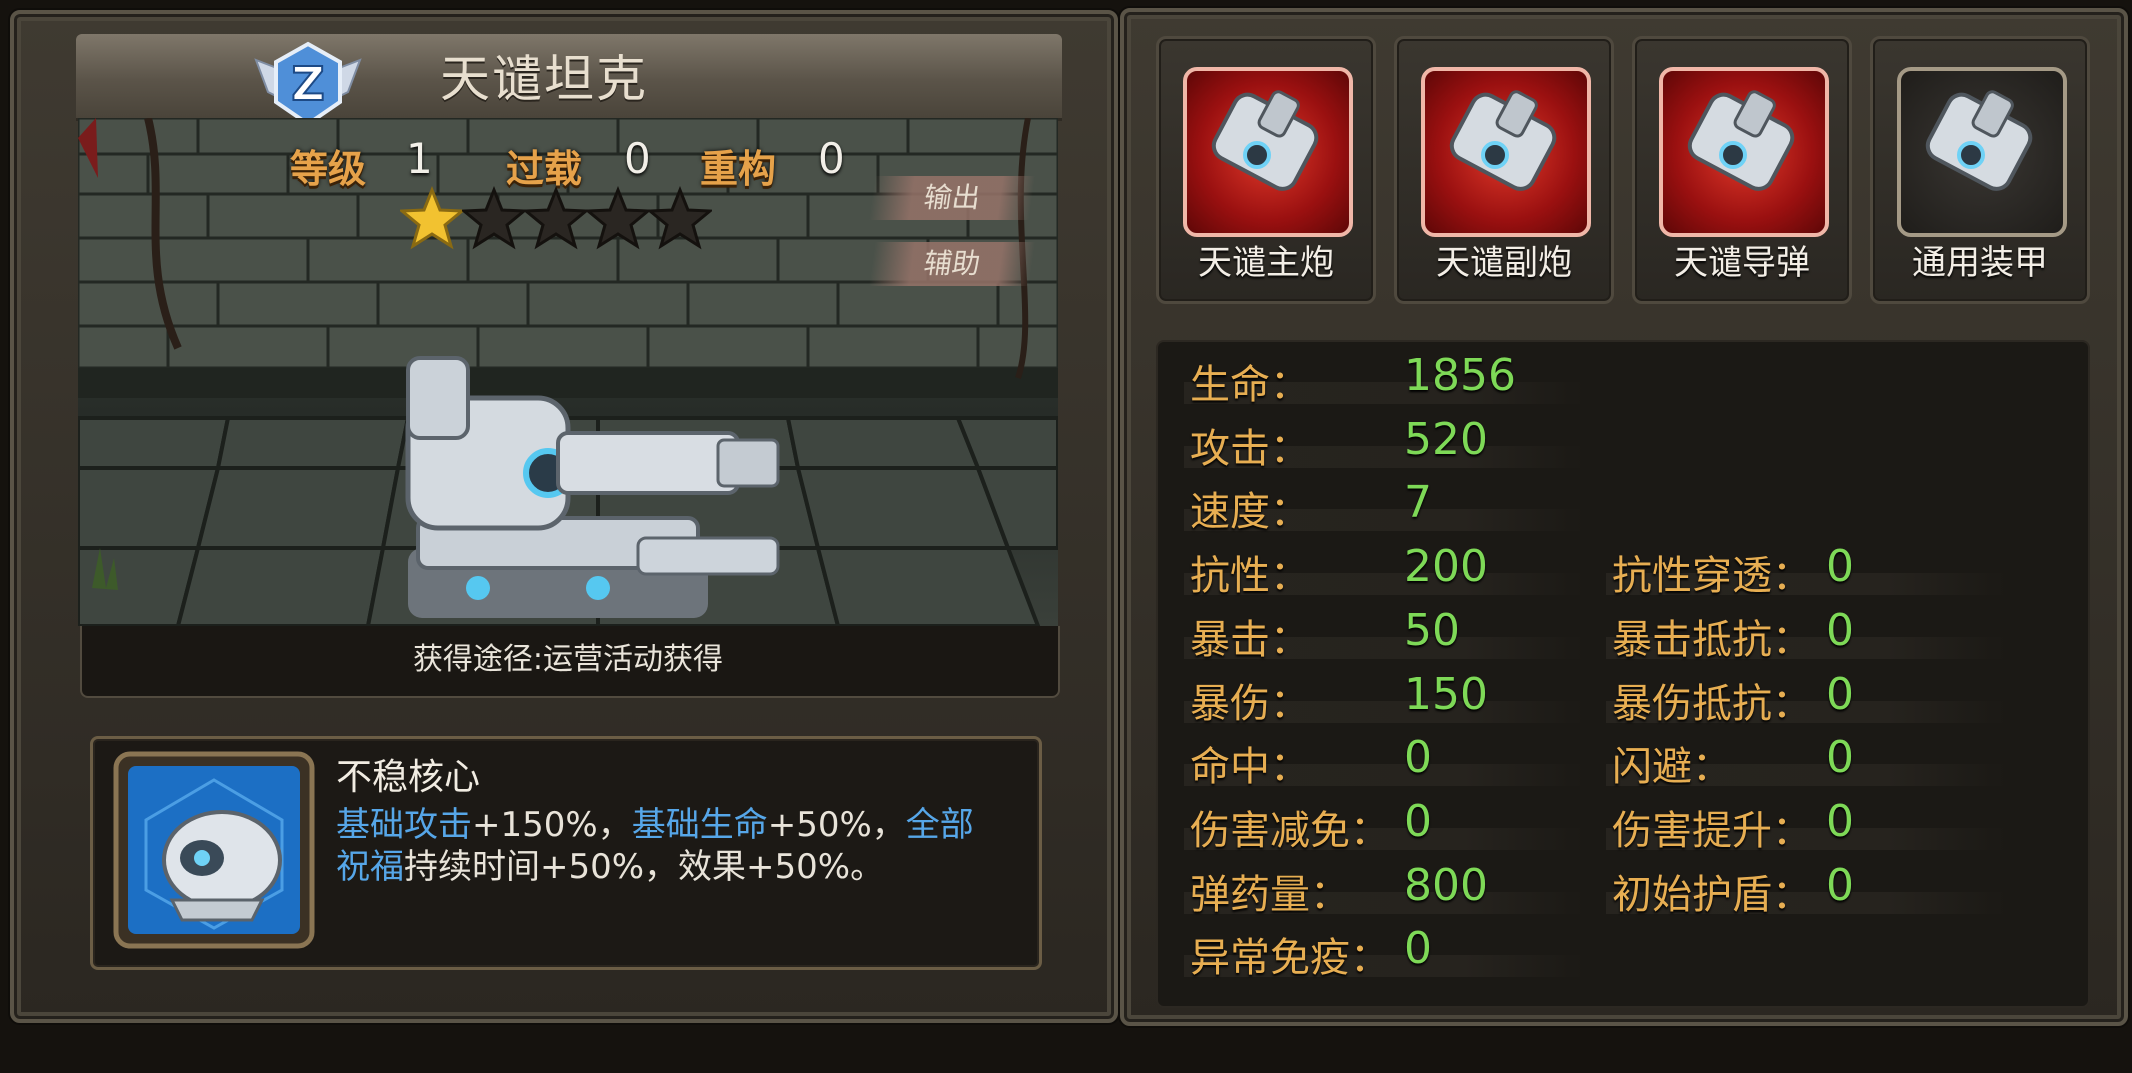  I want to click on attribute-value: 800, so click(1446, 885).